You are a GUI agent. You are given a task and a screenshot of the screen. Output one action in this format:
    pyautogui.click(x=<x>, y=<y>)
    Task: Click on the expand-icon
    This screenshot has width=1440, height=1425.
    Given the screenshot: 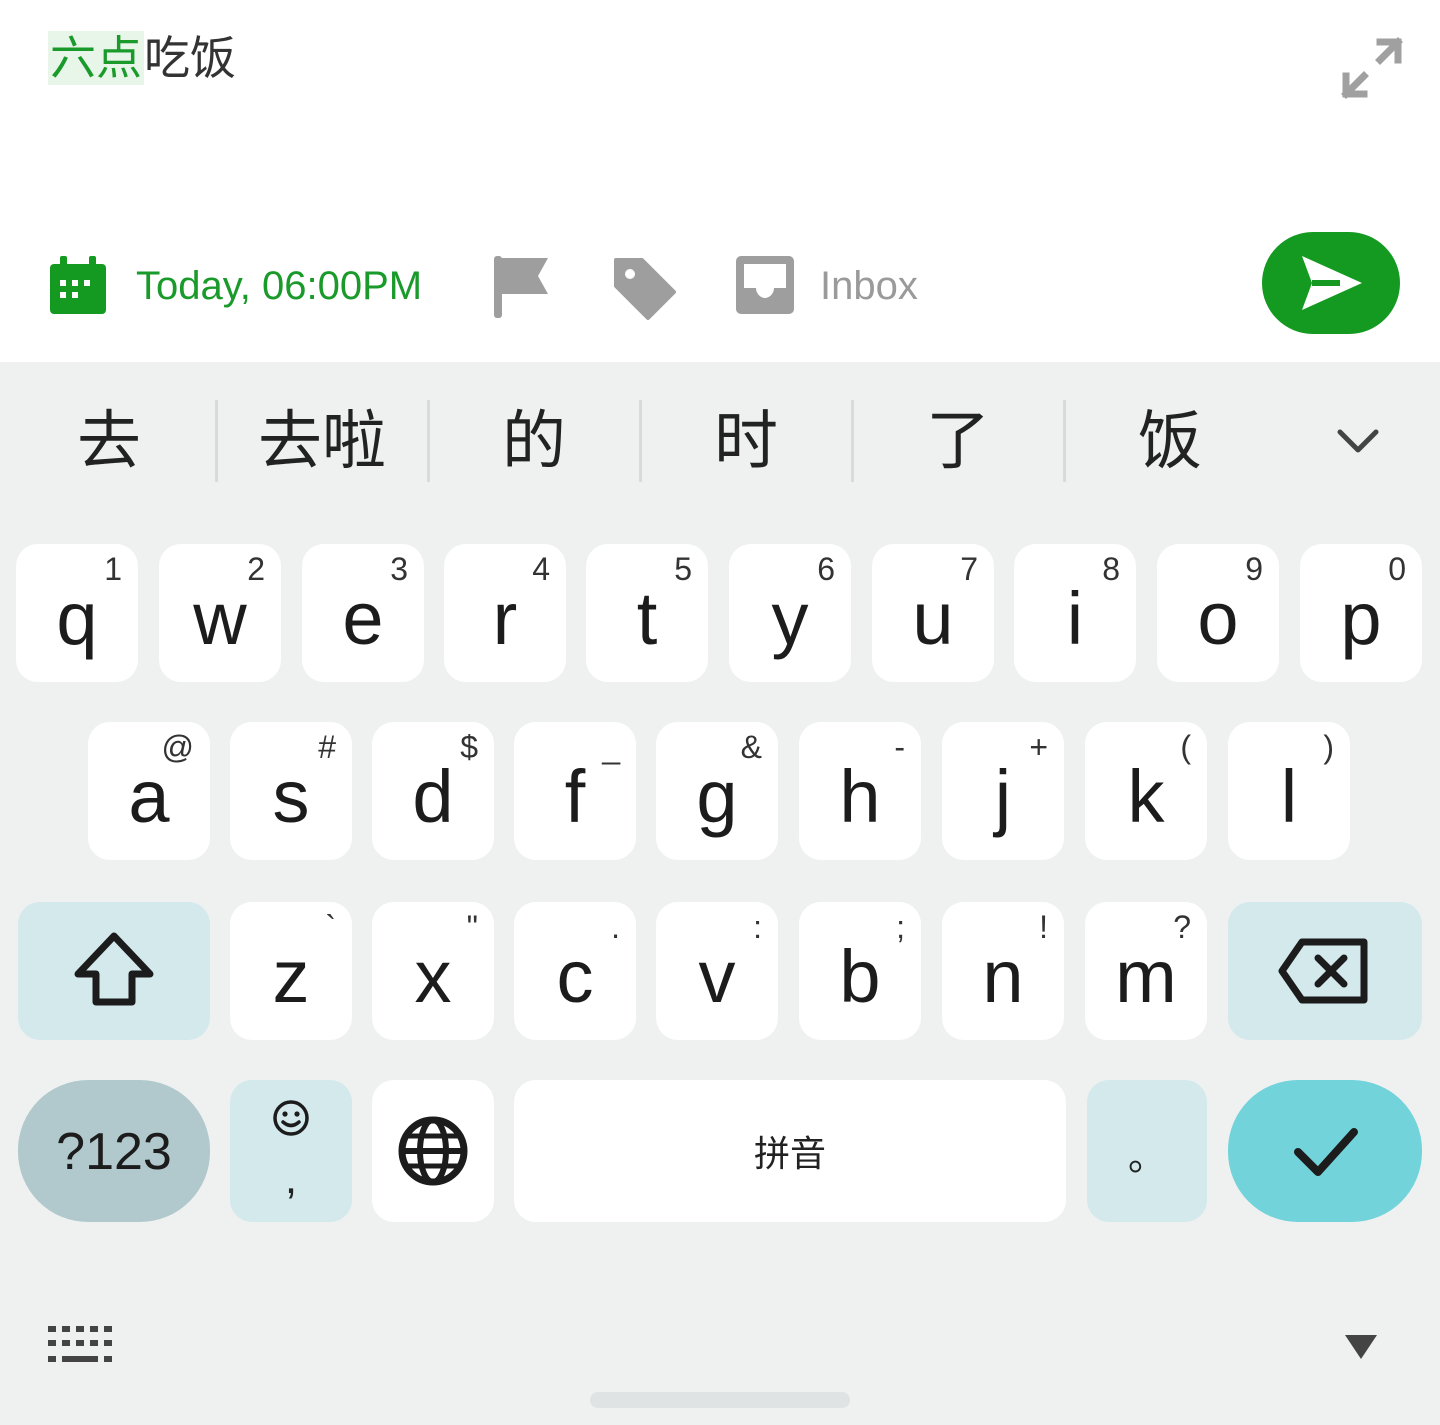 What is the action you would take?
    pyautogui.click(x=1372, y=68)
    